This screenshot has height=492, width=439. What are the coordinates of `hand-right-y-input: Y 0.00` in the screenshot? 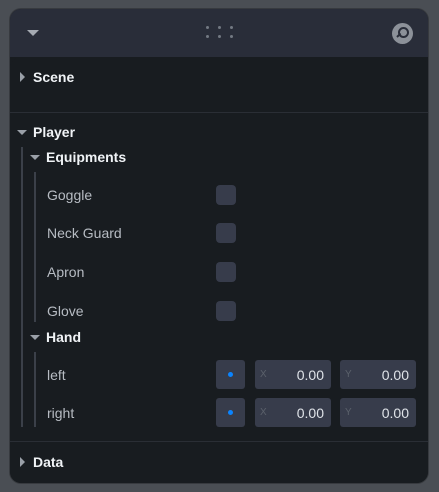 It's located at (378, 412).